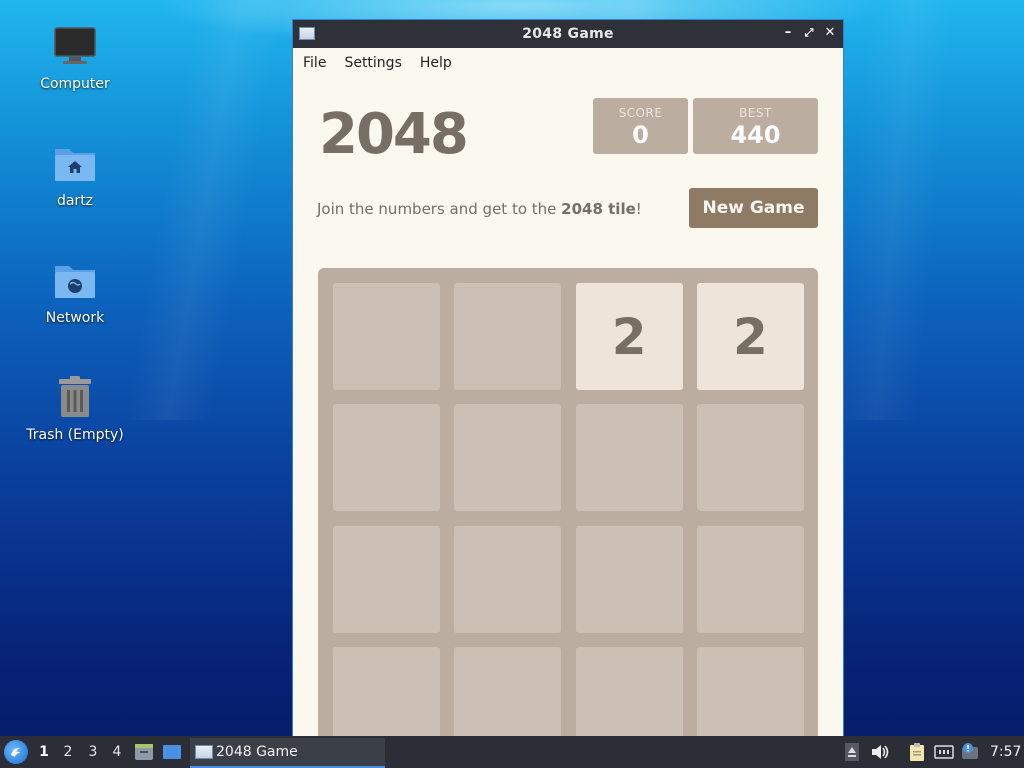 This screenshot has width=1024, height=768. Describe the element at coordinates (809, 33) in the screenshot. I see `maximize-button: ⤢` at that location.